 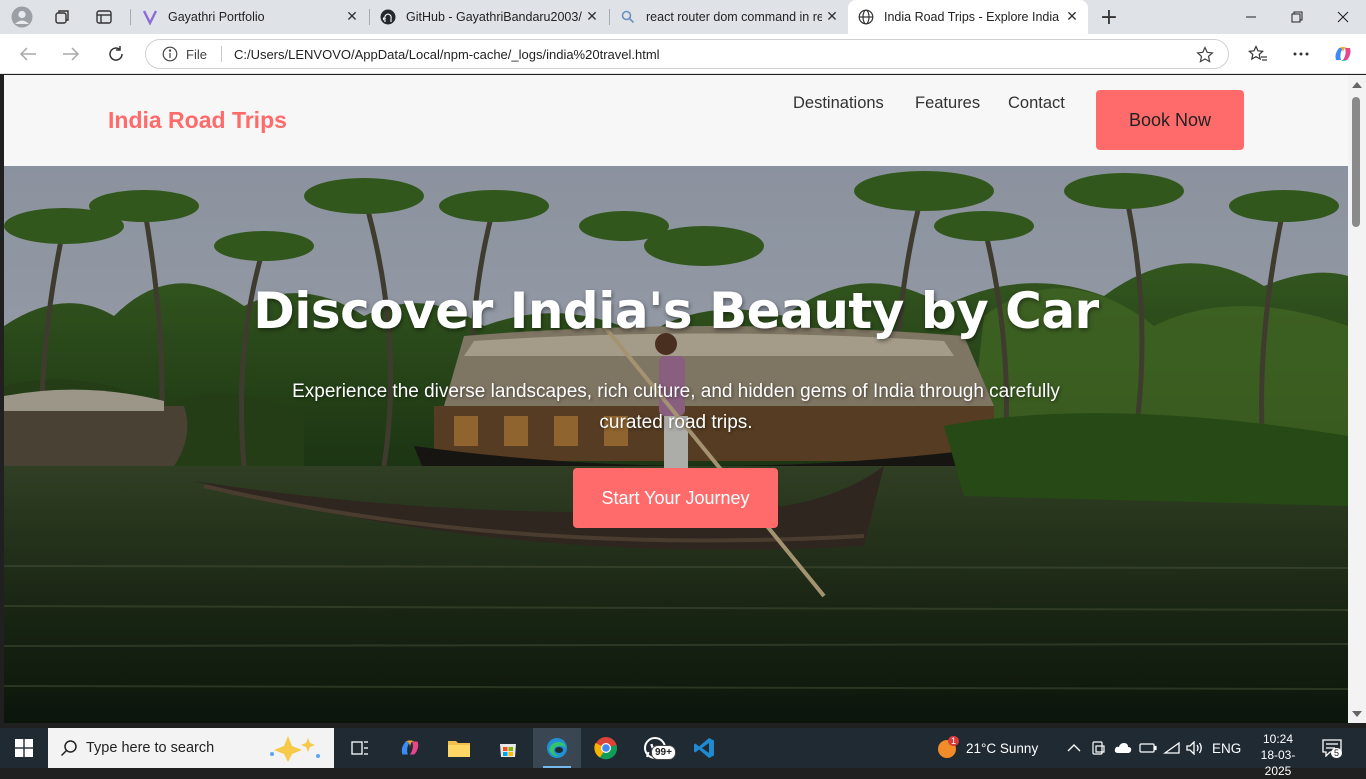 I want to click on v-logo-icon, so click(x=150, y=17).